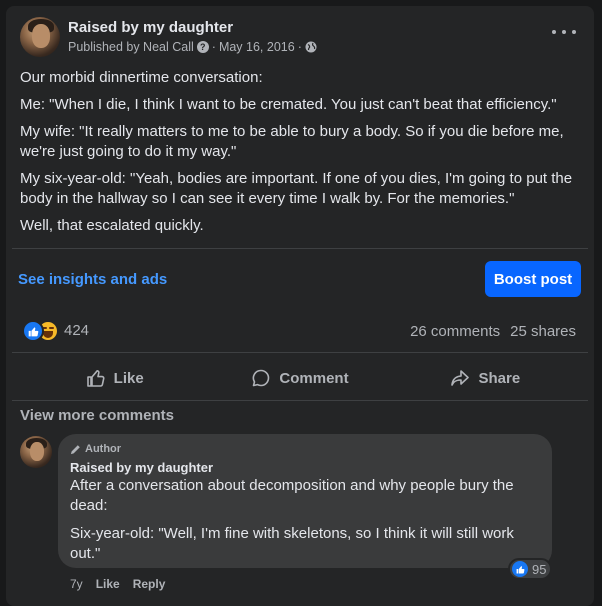  I want to click on comment-avatar, so click(36, 452).